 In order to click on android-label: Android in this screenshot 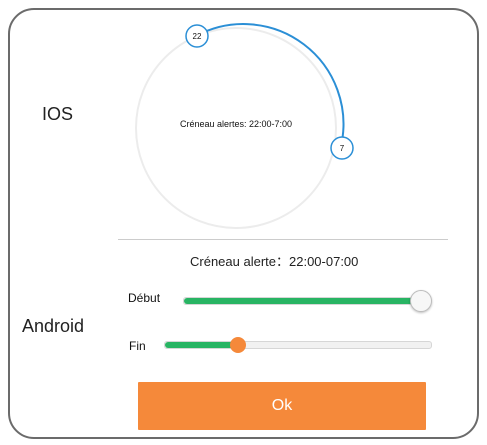, I will do `click(53, 326)`.